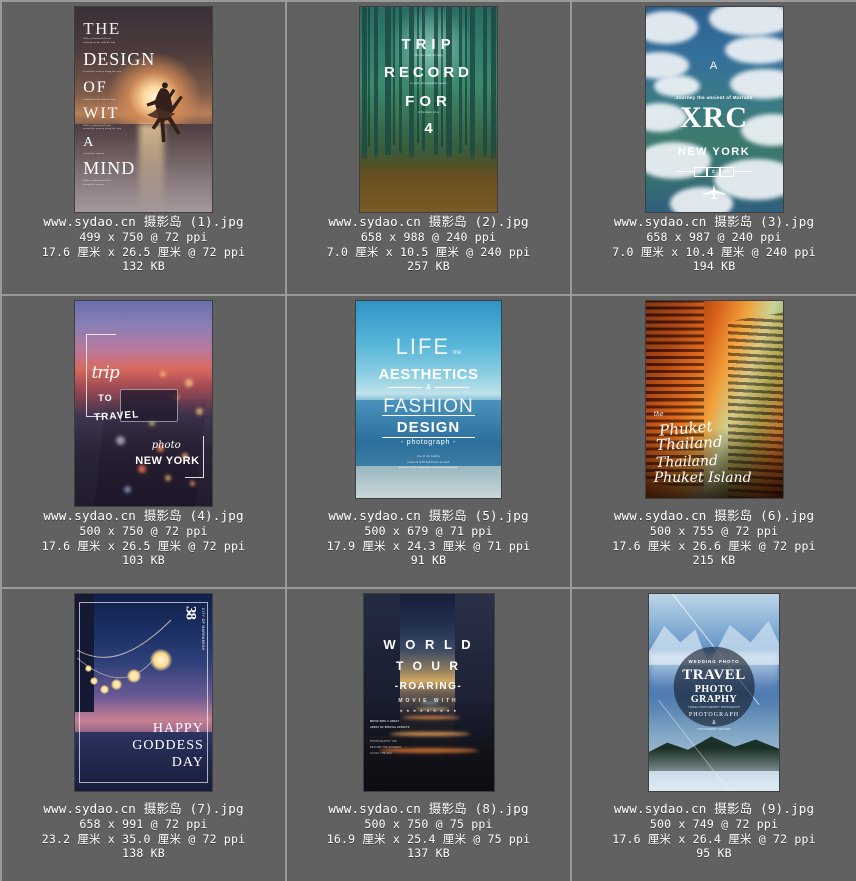 This screenshot has height=881, width=856. Describe the element at coordinates (714, 808) in the screenshot. I see `file-name-9: www.sydao.cn 摄影岛 (9).jpg` at that location.